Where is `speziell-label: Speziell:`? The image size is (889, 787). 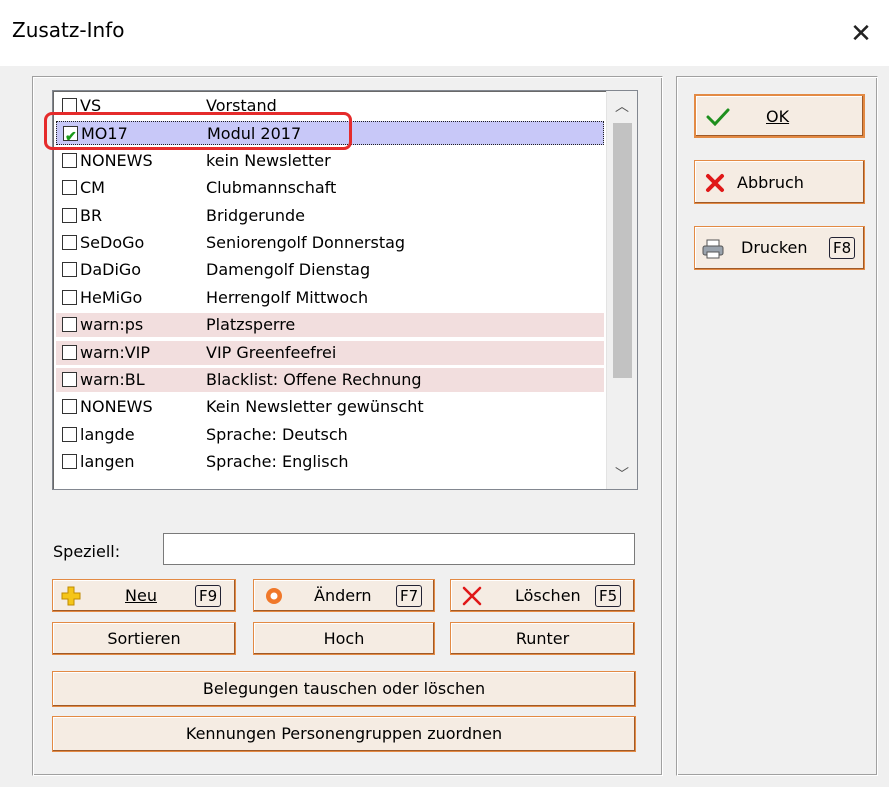 speziell-label: Speziell: is located at coordinates (87, 551).